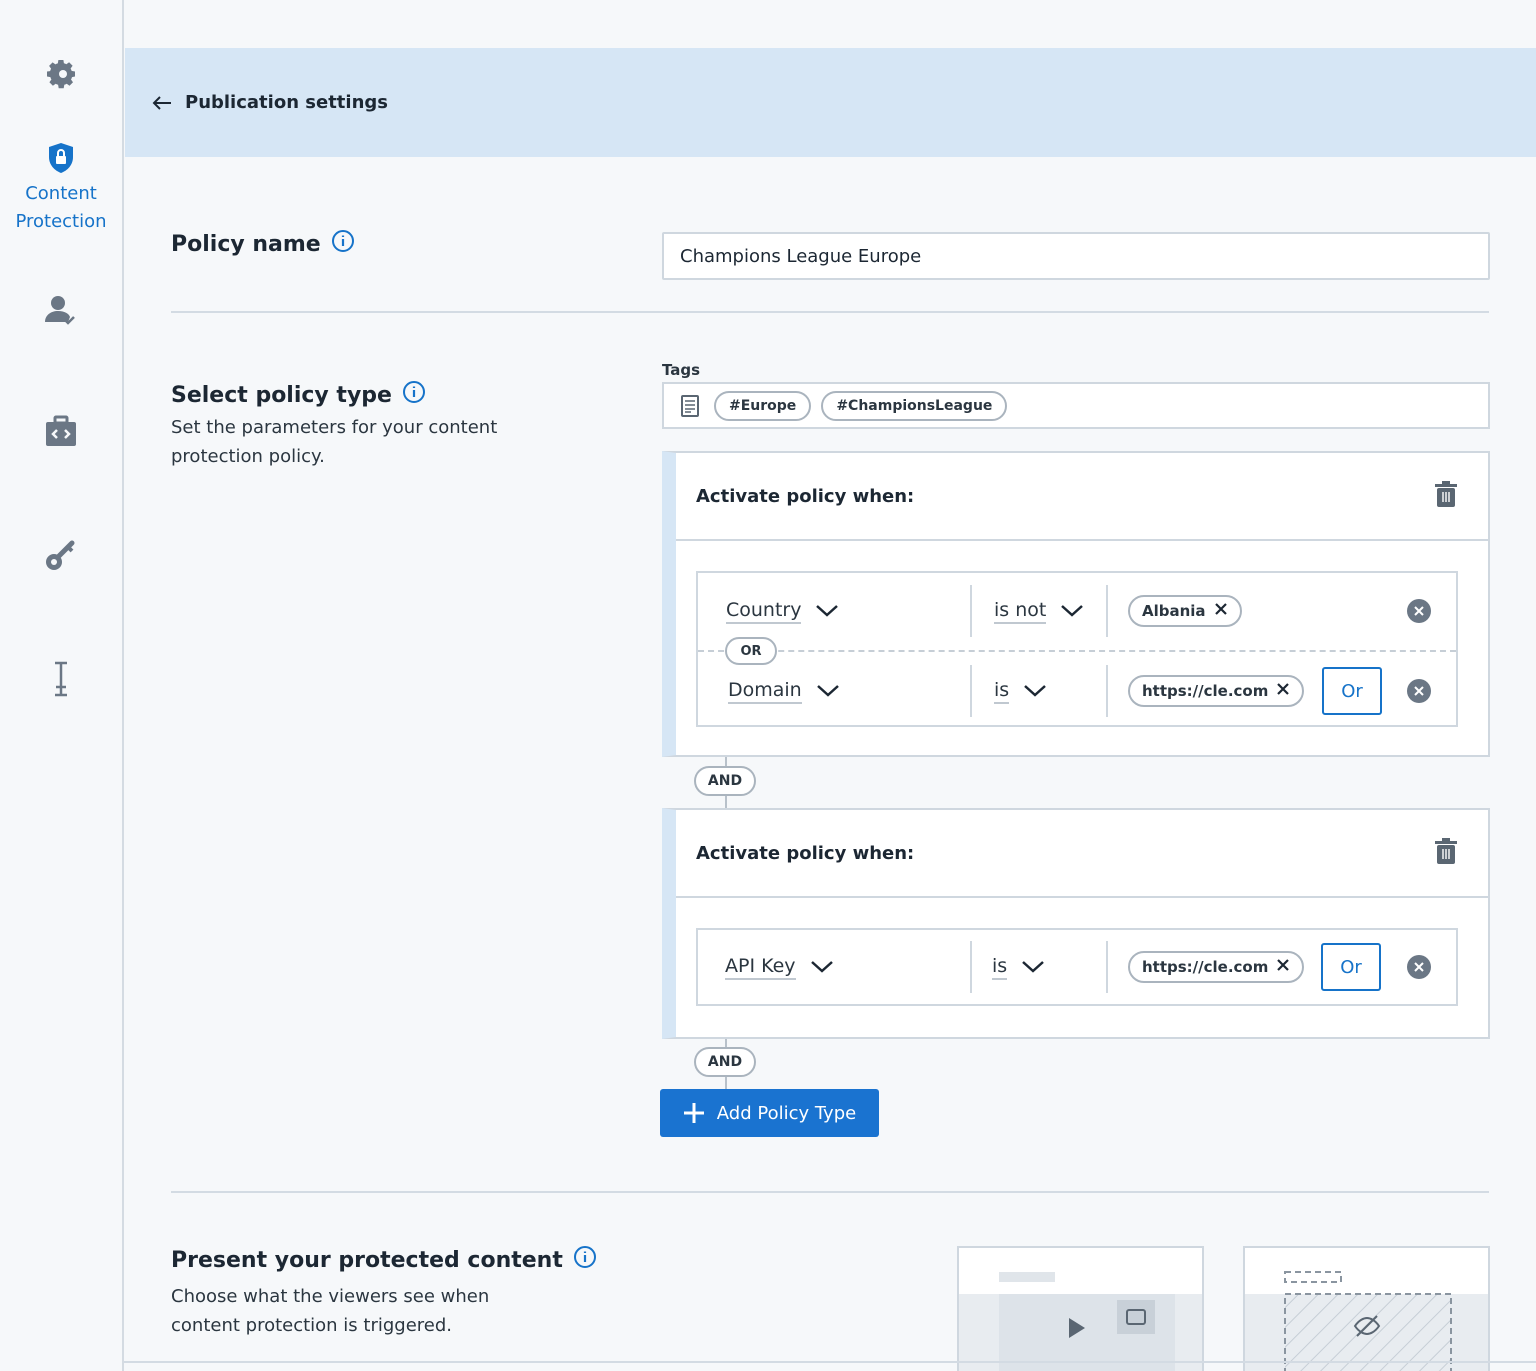 The width and height of the screenshot is (1536, 1371). I want to click on or-separator: OR, so click(751, 651).